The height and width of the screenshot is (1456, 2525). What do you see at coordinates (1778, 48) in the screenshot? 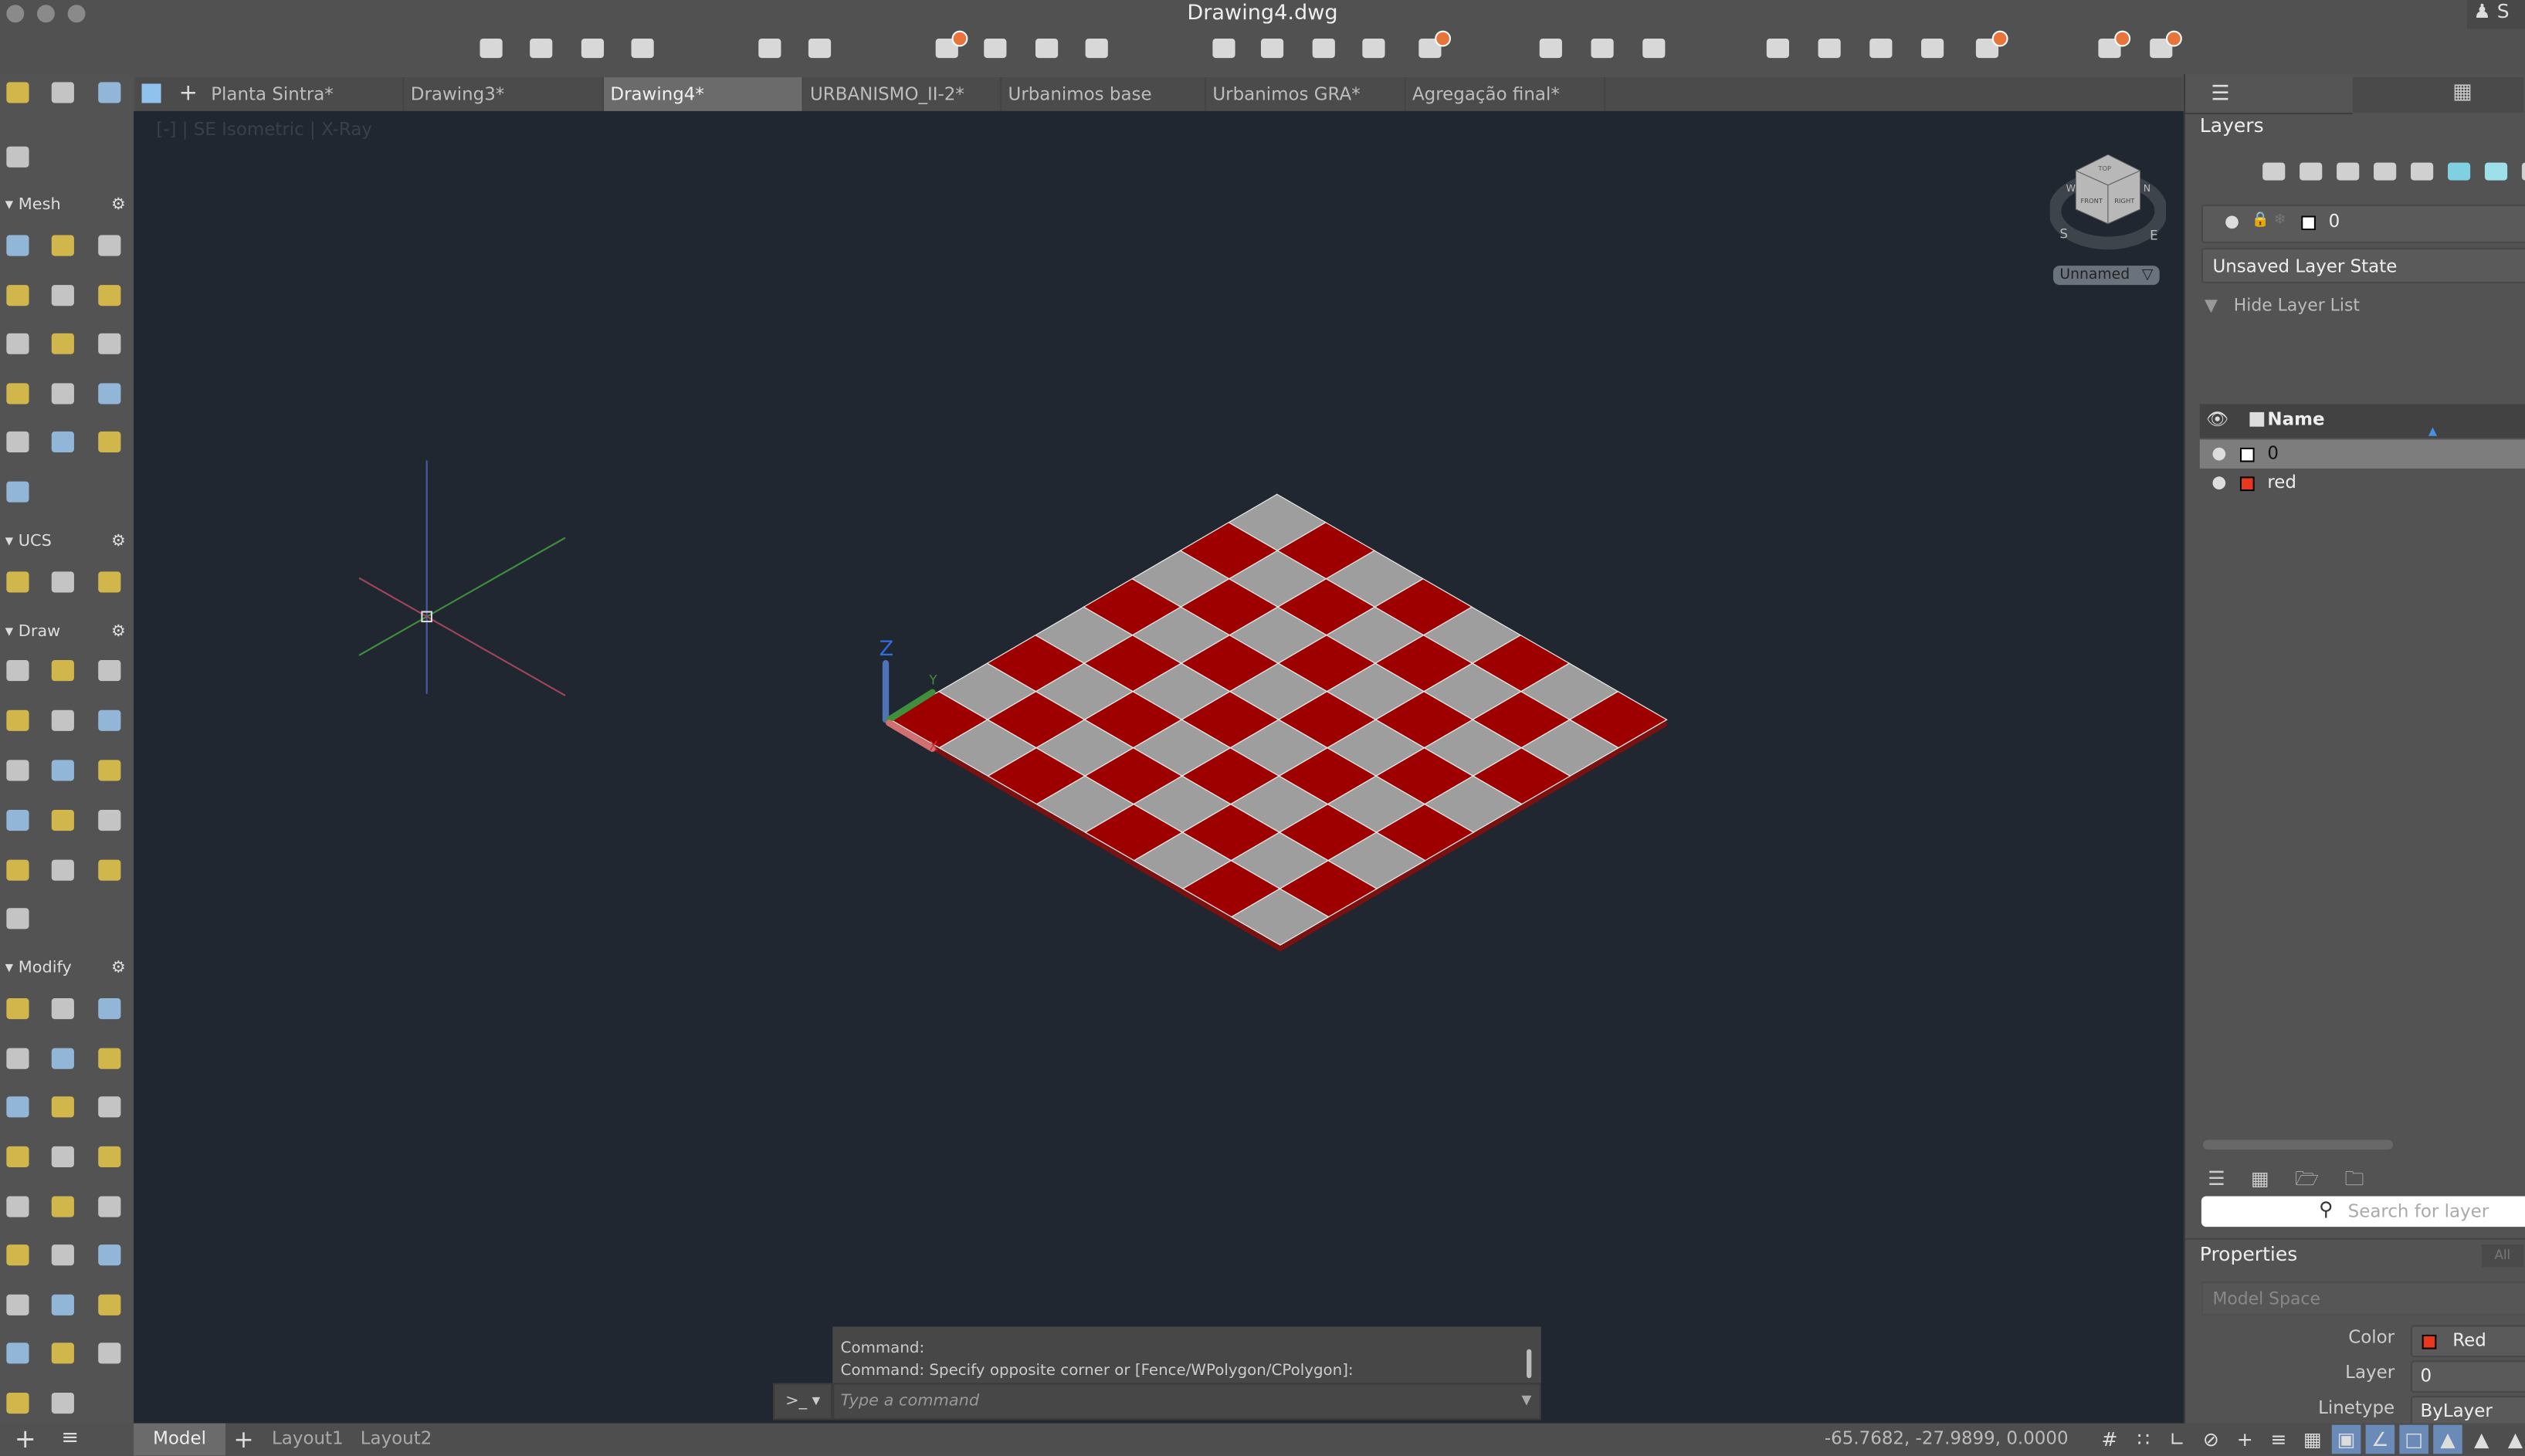
I see `layer-properties-icon` at bounding box center [1778, 48].